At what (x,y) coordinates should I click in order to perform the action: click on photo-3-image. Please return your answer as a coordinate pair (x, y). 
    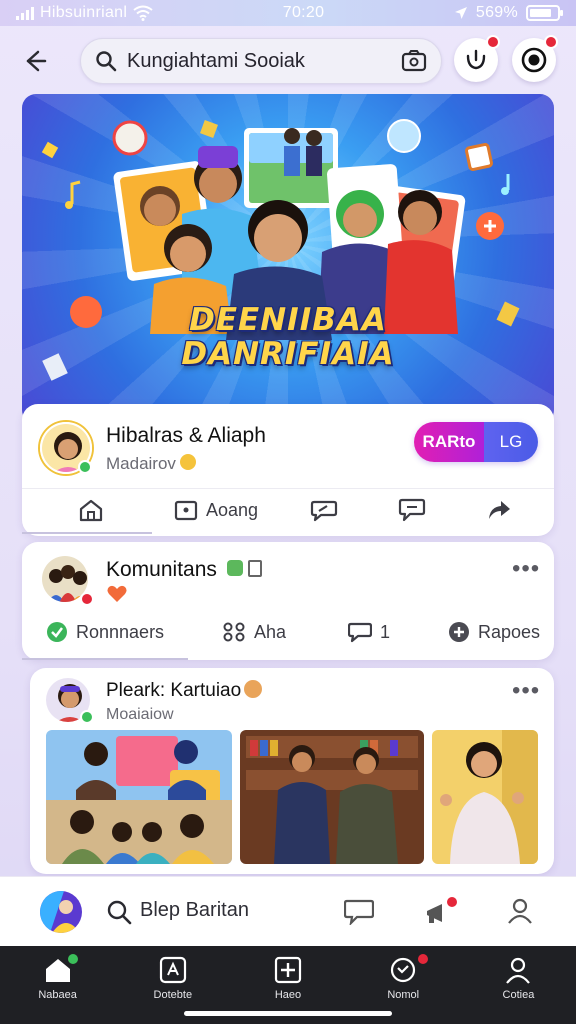
    Looking at the image, I should click on (485, 797).